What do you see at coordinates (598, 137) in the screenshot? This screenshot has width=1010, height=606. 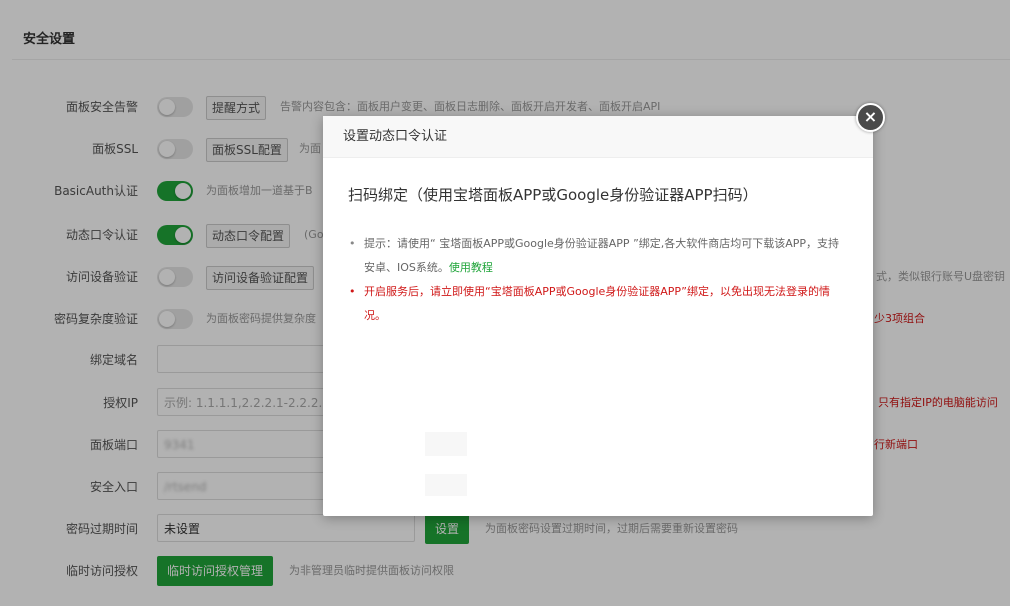 I see `dialog-title: 设置动态口令认证` at bounding box center [598, 137].